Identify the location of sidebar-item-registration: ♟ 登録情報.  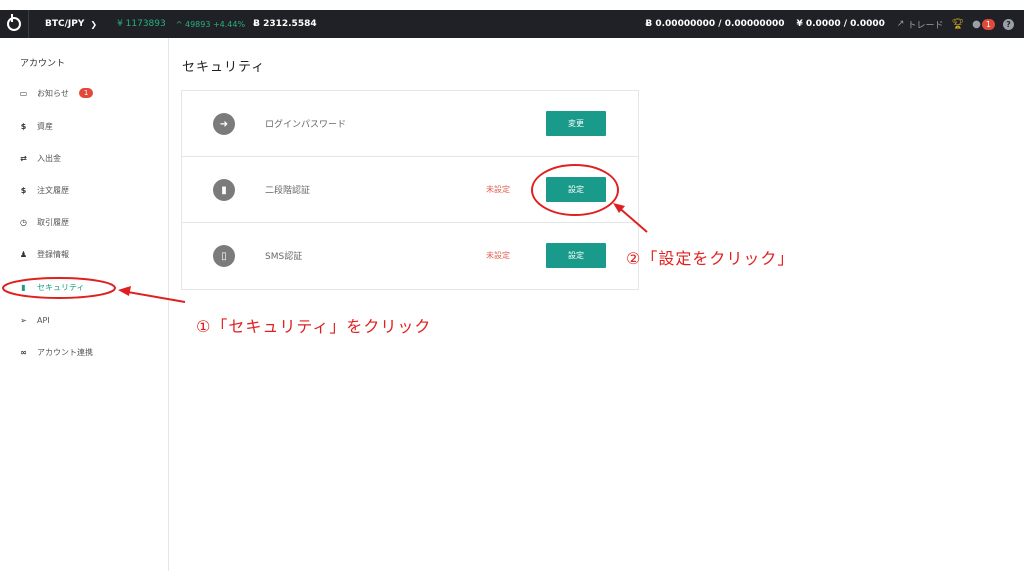
(44, 254).